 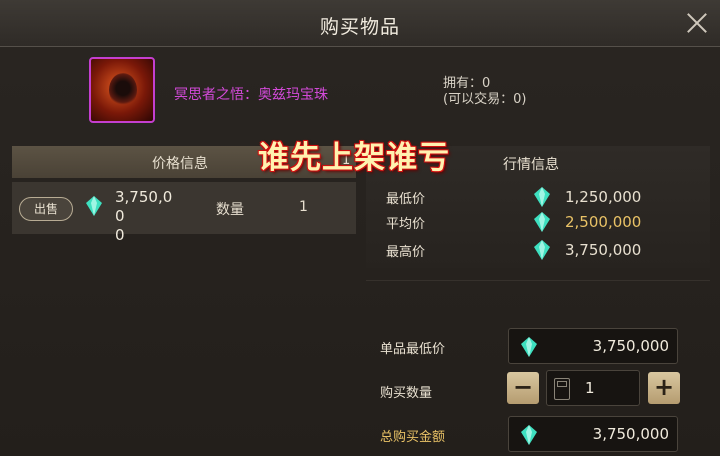 What do you see at coordinates (697, 23) in the screenshot?
I see `close-icon` at bounding box center [697, 23].